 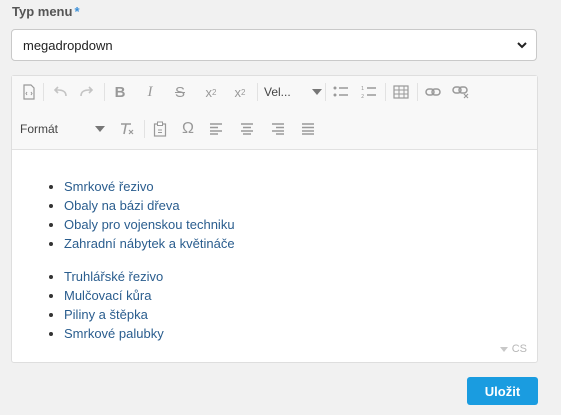 I want to click on special-character-icon: Ω, so click(x=188, y=129).